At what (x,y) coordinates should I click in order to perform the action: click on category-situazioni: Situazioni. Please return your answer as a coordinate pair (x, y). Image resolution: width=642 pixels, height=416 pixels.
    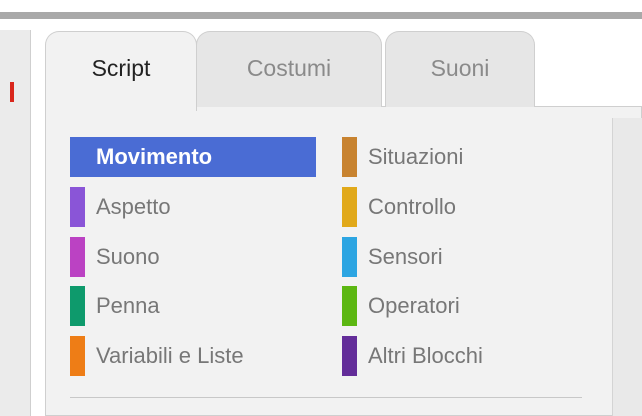
    Looking at the image, I should click on (402, 157).